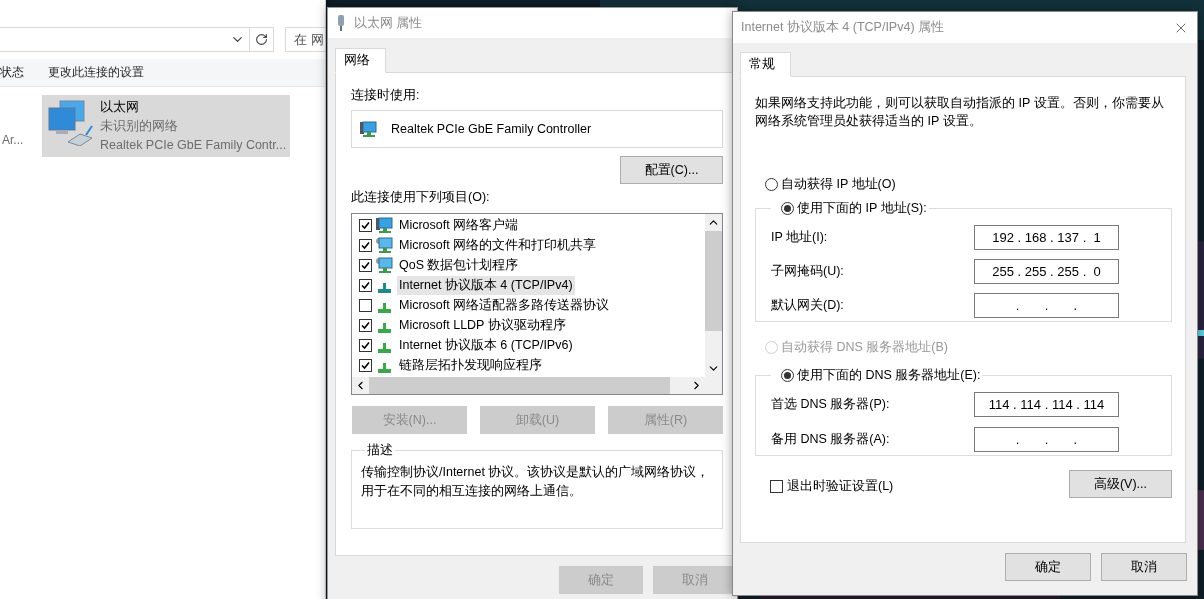 The width and height of the screenshot is (1204, 599). What do you see at coordinates (421, 197) in the screenshot?
I see `section-label: 此连接使用下列项目(O):` at bounding box center [421, 197].